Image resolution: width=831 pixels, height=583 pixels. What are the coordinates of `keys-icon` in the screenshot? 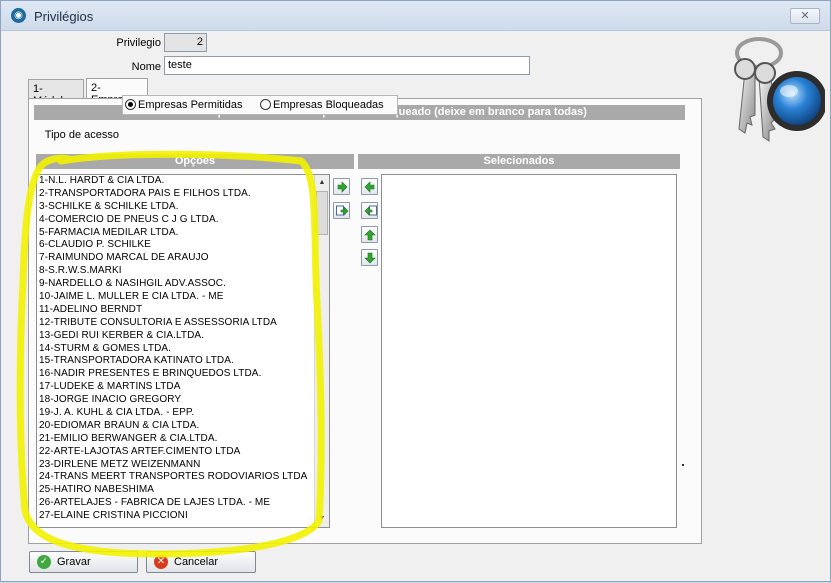 It's located at (779, 89).